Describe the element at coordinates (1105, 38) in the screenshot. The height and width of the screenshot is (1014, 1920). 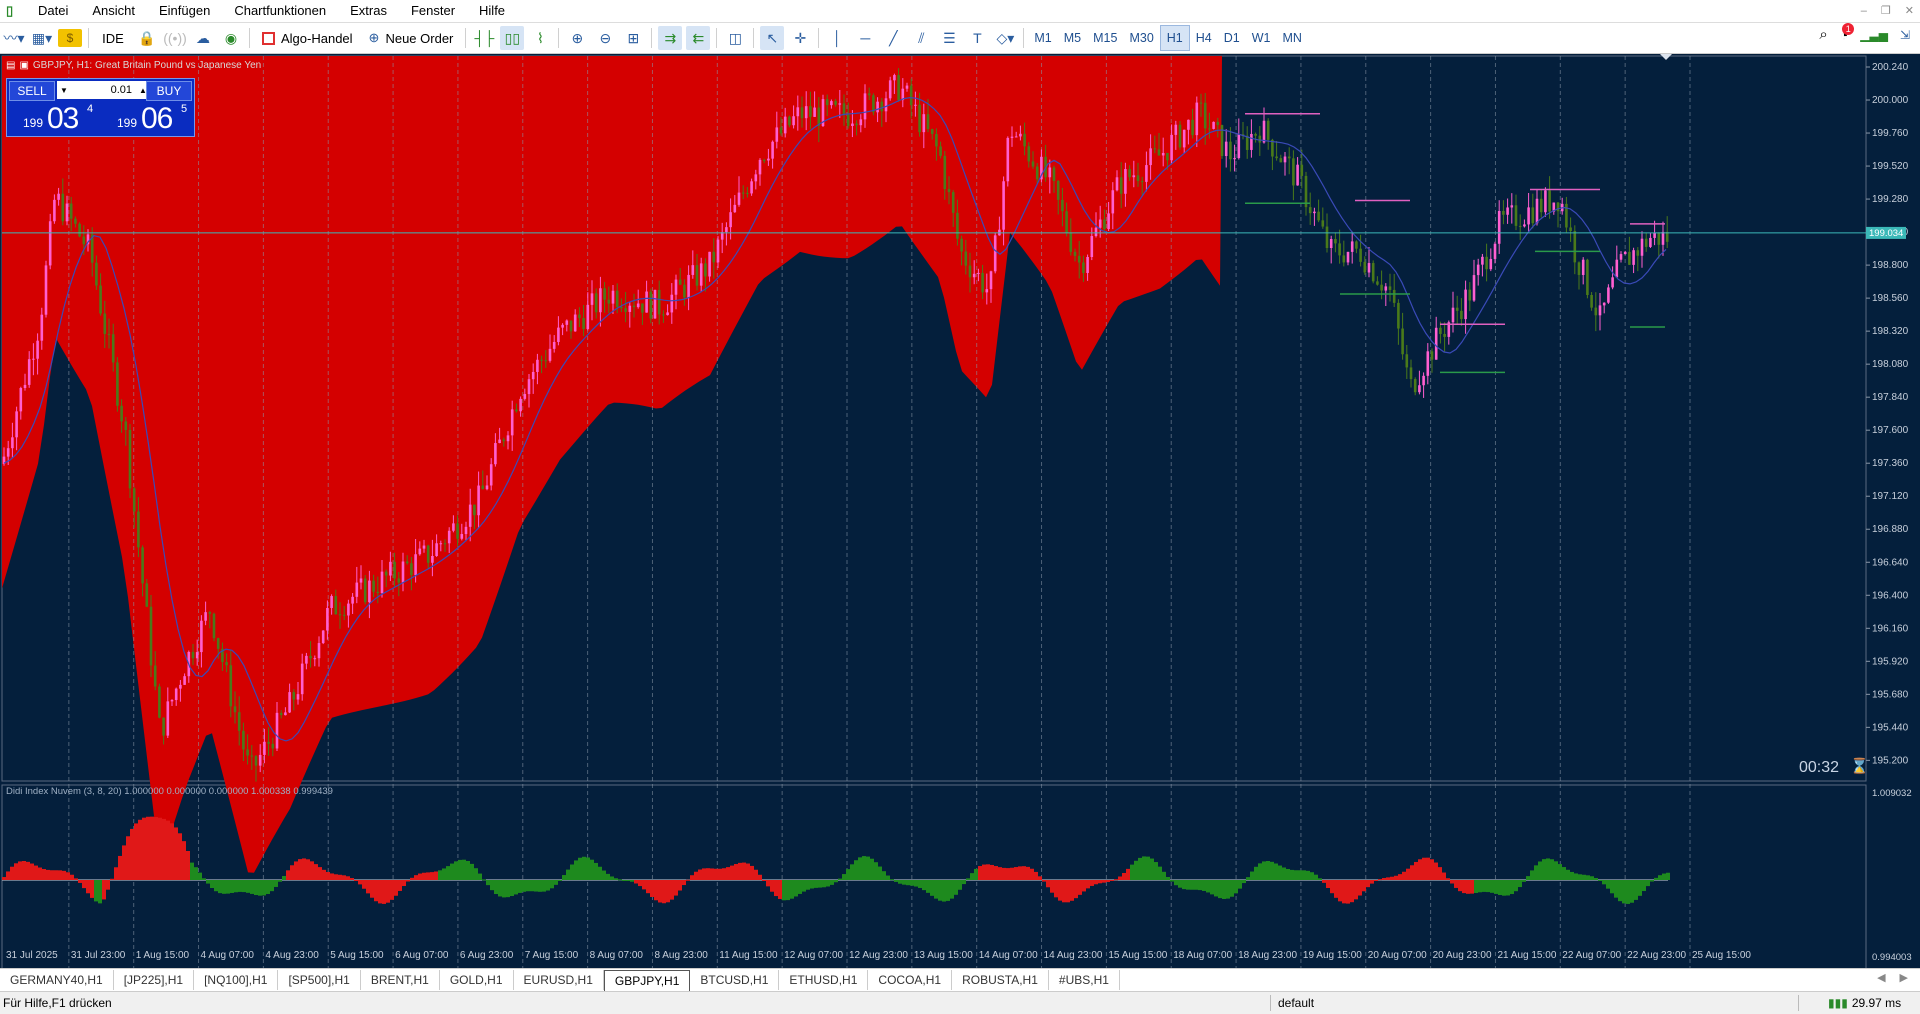
I see `tf-m15: M15` at that location.